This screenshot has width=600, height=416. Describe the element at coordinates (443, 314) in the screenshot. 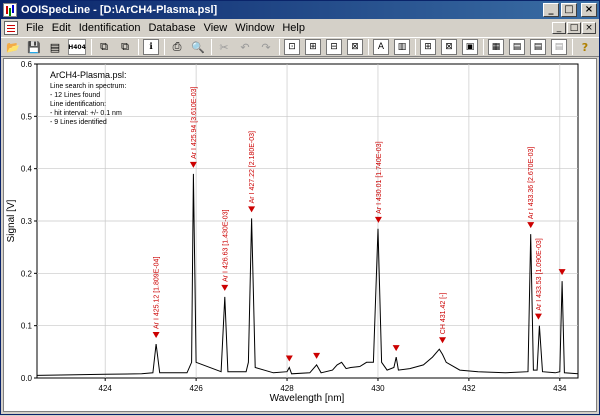

I see `peak-label: CH 431.42 [-]` at that location.